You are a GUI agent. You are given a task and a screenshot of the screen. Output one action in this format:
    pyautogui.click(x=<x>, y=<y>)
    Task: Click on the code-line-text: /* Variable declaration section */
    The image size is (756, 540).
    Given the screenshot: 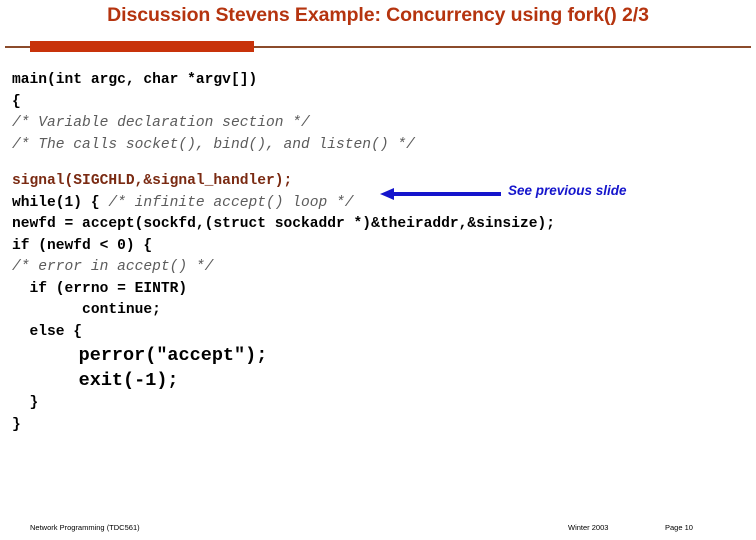 What is the action you would take?
    pyautogui.click(x=161, y=123)
    